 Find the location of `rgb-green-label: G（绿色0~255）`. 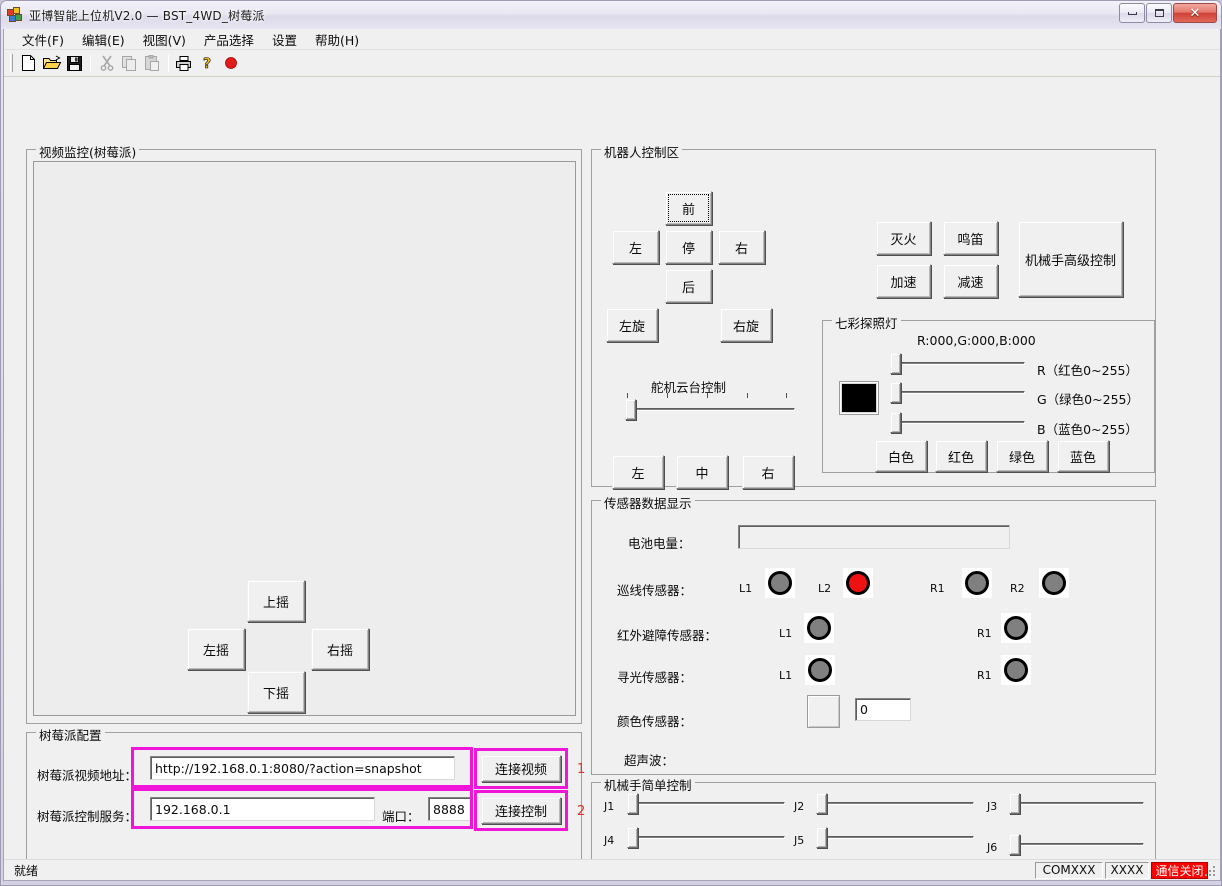

rgb-green-label: G（绿色0~255） is located at coordinates (1088, 399).